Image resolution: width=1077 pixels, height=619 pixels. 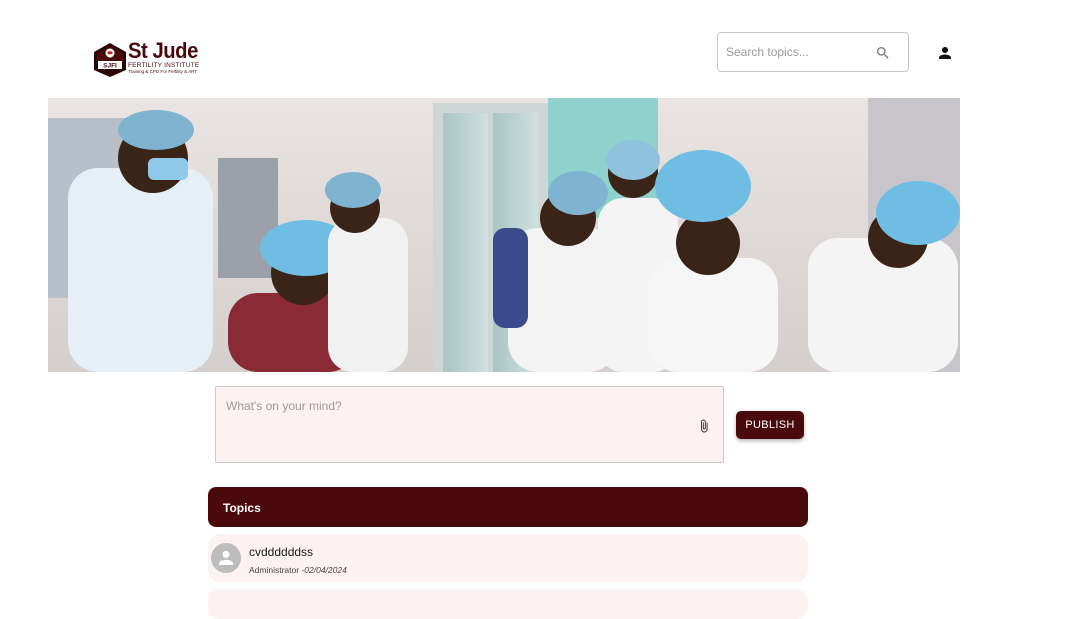 What do you see at coordinates (163, 50) in the screenshot?
I see `logo-name: St Jude` at bounding box center [163, 50].